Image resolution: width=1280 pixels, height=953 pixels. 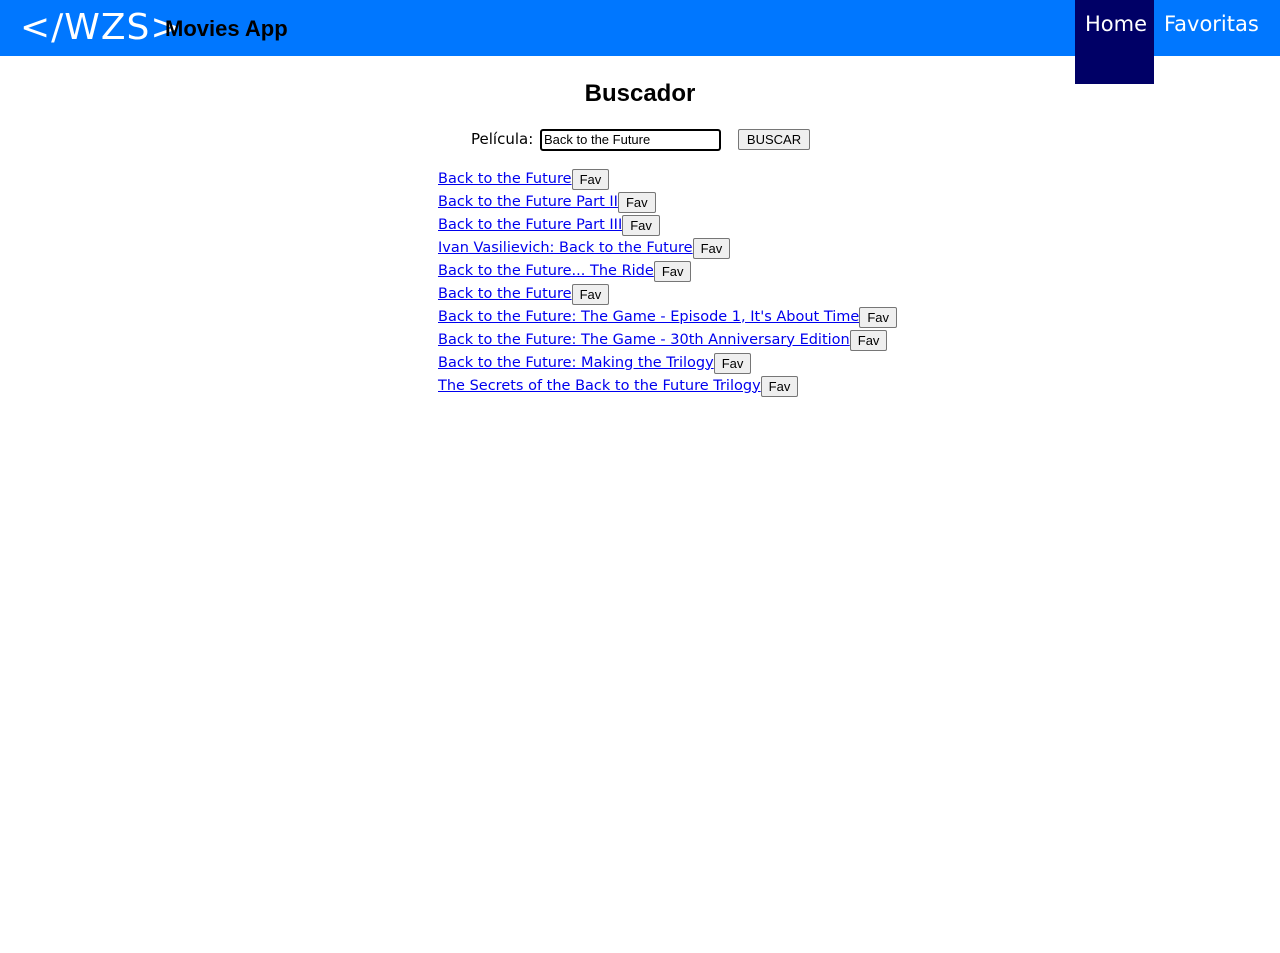 What do you see at coordinates (630, 140) in the screenshot?
I see `search-input` at bounding box center [630, 140].